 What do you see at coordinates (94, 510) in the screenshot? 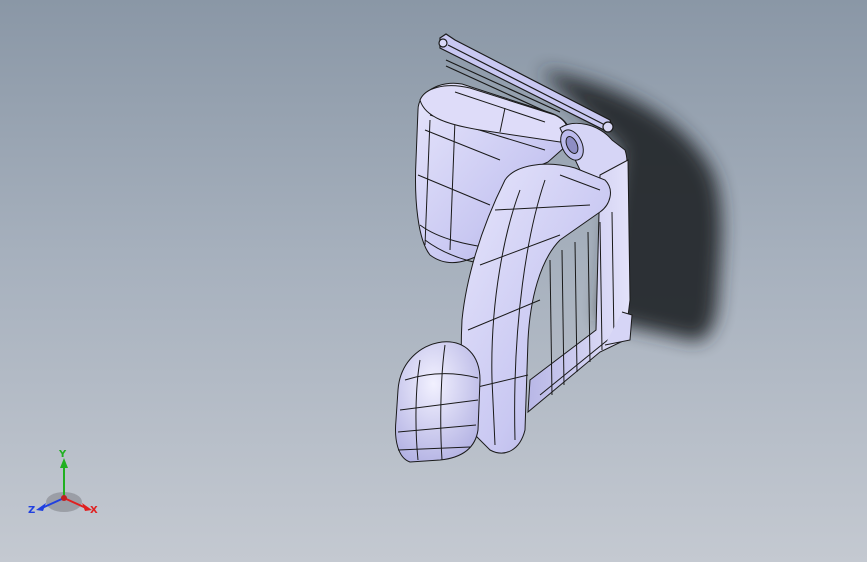
I see `x-axis-label: X` at bounding box center [94, 510].